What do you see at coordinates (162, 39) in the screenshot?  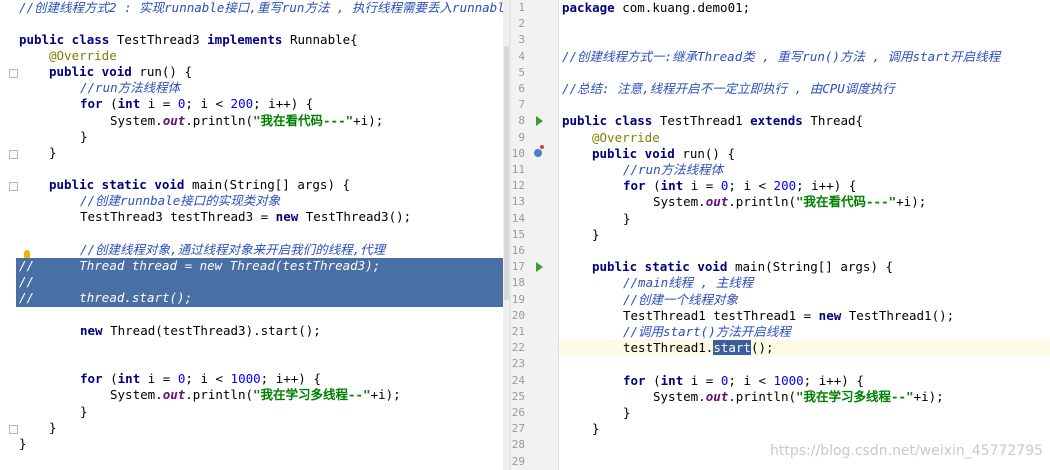 I see `code-token: TestThread3` at bounding box center [162, 39].